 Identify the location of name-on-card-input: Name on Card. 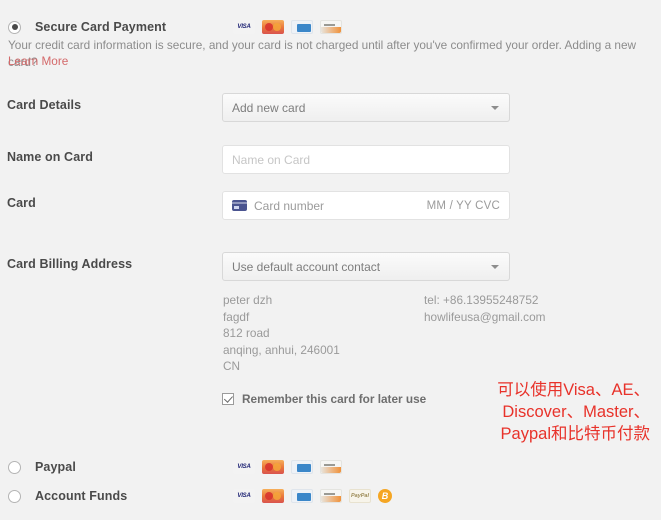
(366, 159).